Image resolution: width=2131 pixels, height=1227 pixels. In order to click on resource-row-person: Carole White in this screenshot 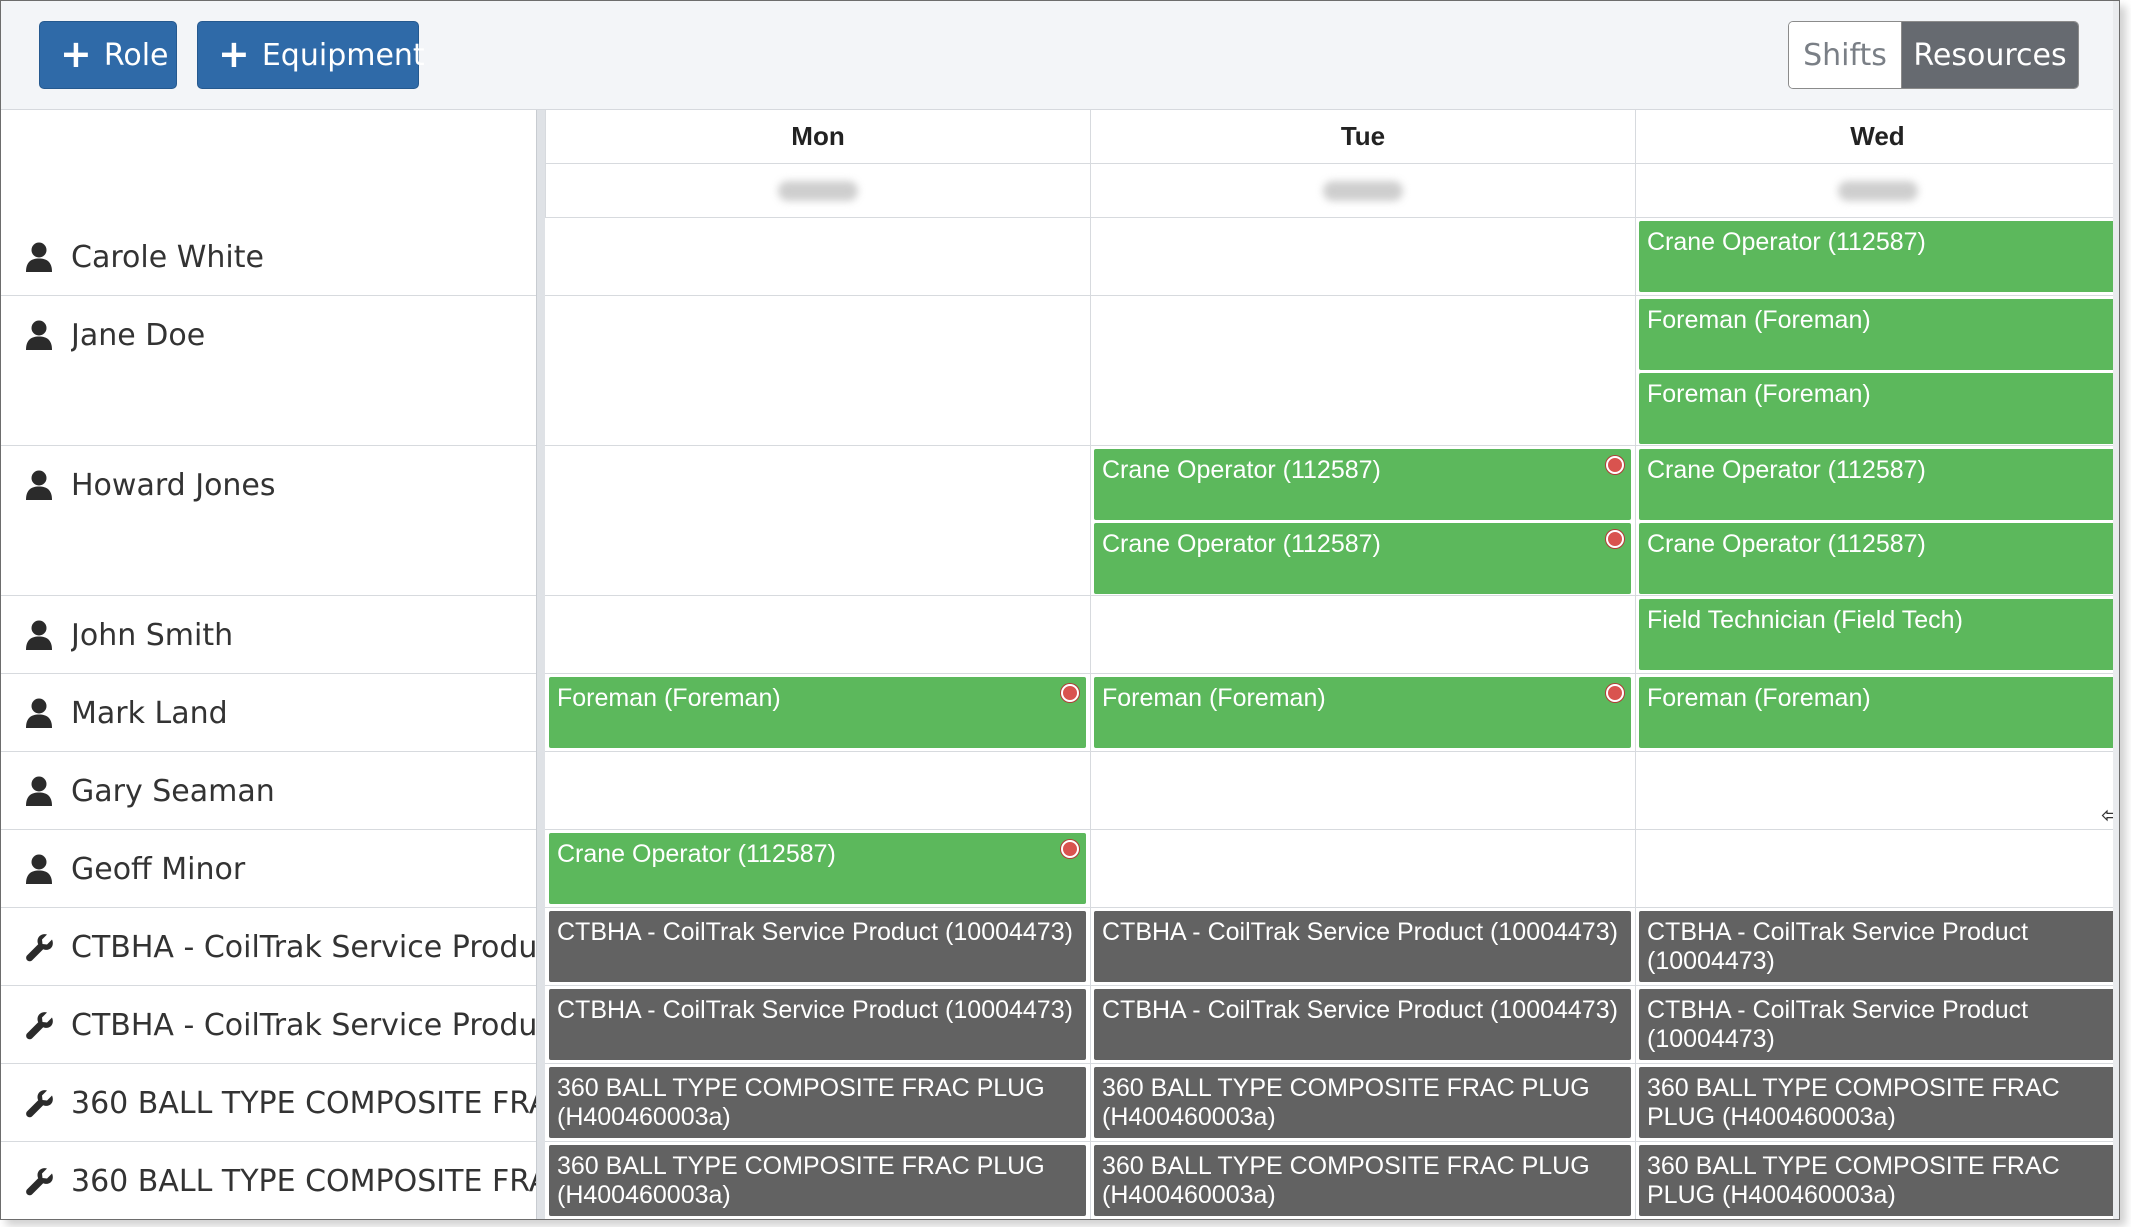, I will do `click(268, 257)`.